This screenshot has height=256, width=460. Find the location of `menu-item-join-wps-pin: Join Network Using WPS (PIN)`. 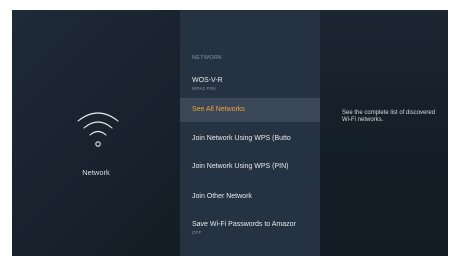

menu-item-join-wps-pin: Join Network Using WPS (PIN) is located at coordinates (250, 167).